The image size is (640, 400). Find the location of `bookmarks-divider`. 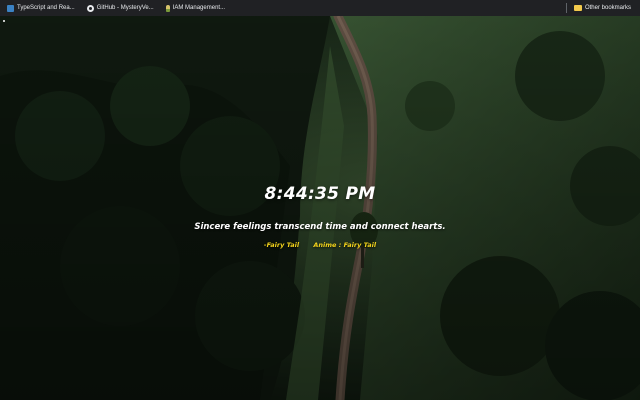

bookmarks-divider is located at coordinates (566, 8).